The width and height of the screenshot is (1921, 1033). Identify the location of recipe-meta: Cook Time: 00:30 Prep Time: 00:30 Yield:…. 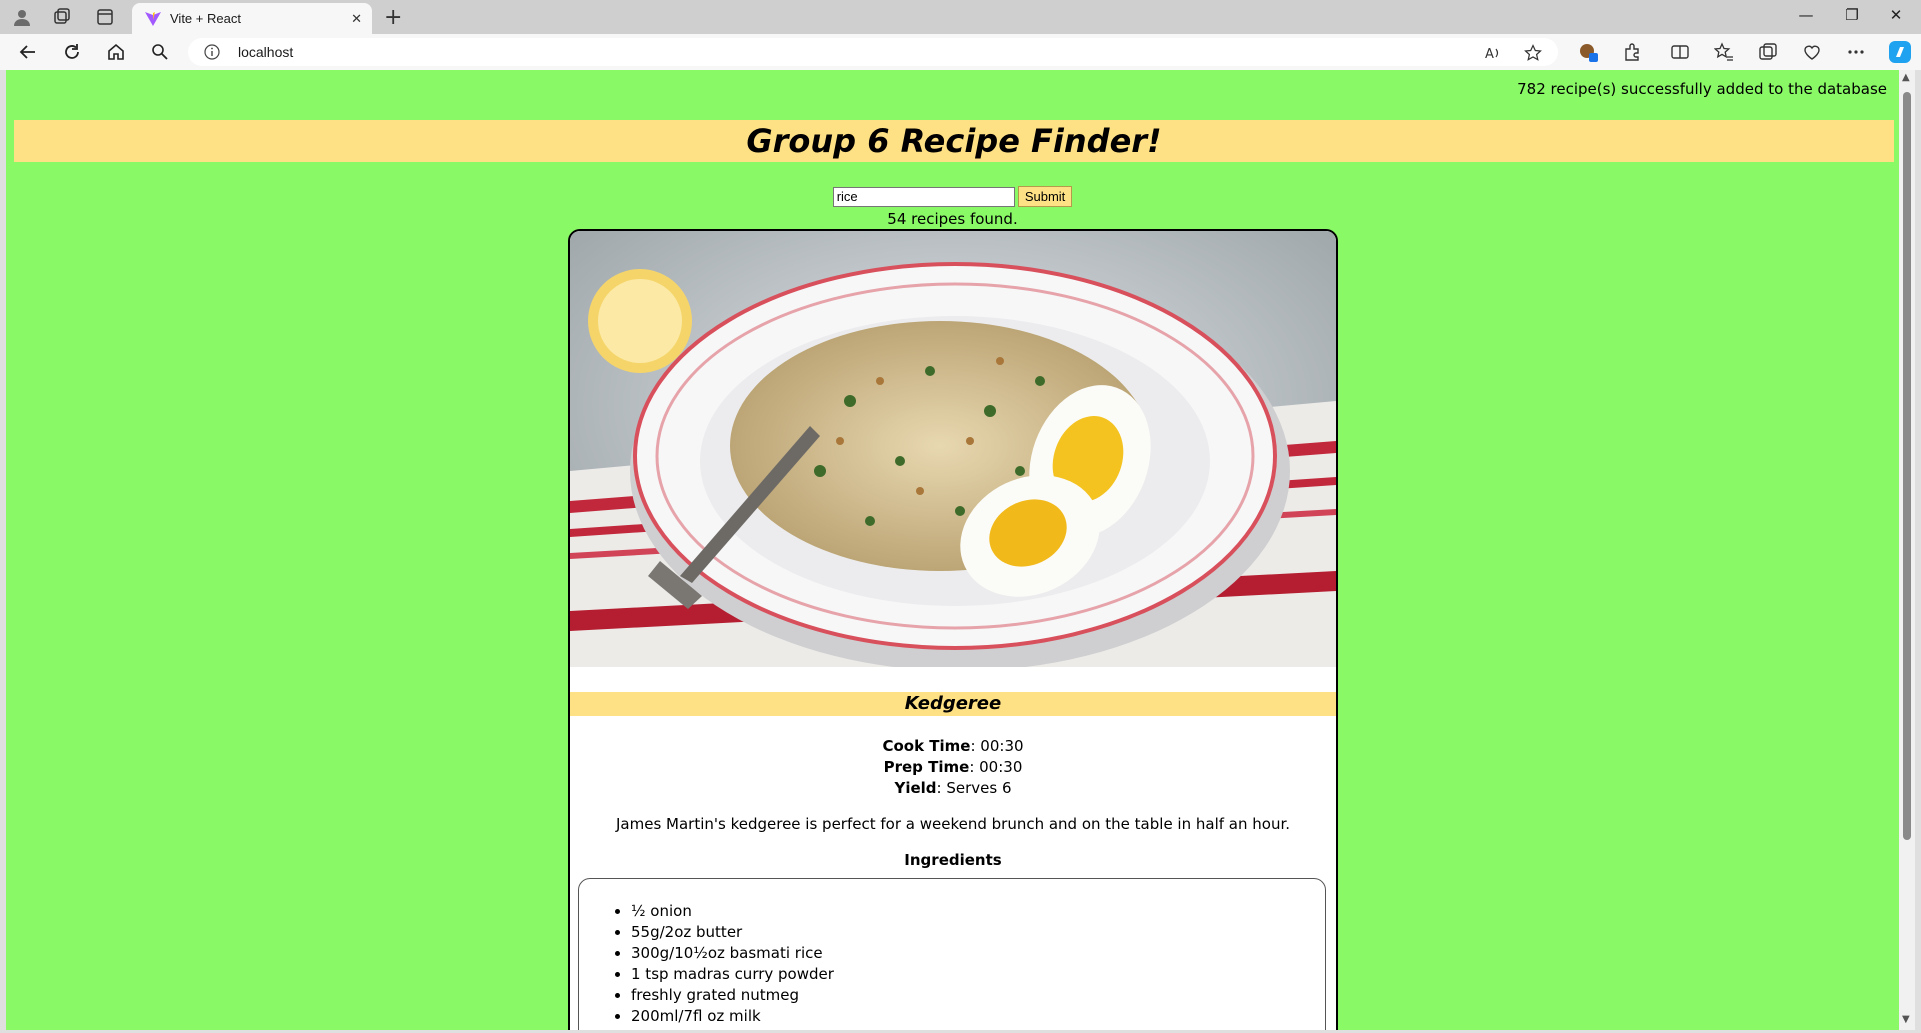
(953, 767).